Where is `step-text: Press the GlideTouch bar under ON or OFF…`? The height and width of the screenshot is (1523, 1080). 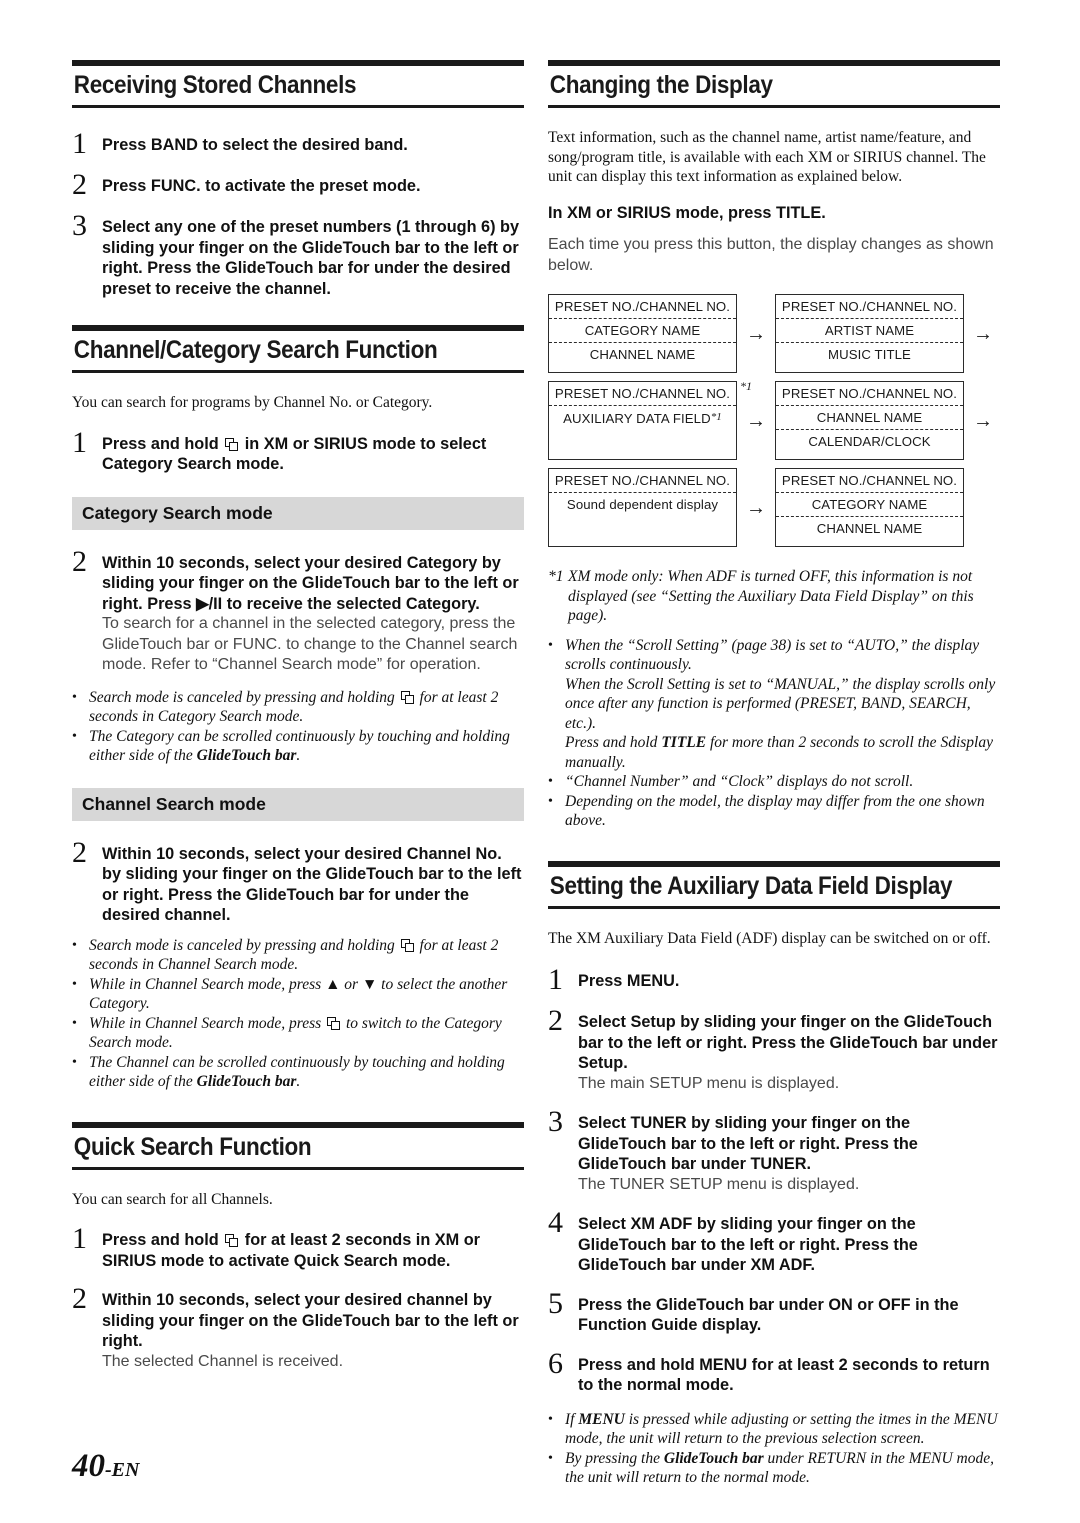
step-text: Press the GlideTouch bar under ON or OFF… is located at coordinates (768, 1315).